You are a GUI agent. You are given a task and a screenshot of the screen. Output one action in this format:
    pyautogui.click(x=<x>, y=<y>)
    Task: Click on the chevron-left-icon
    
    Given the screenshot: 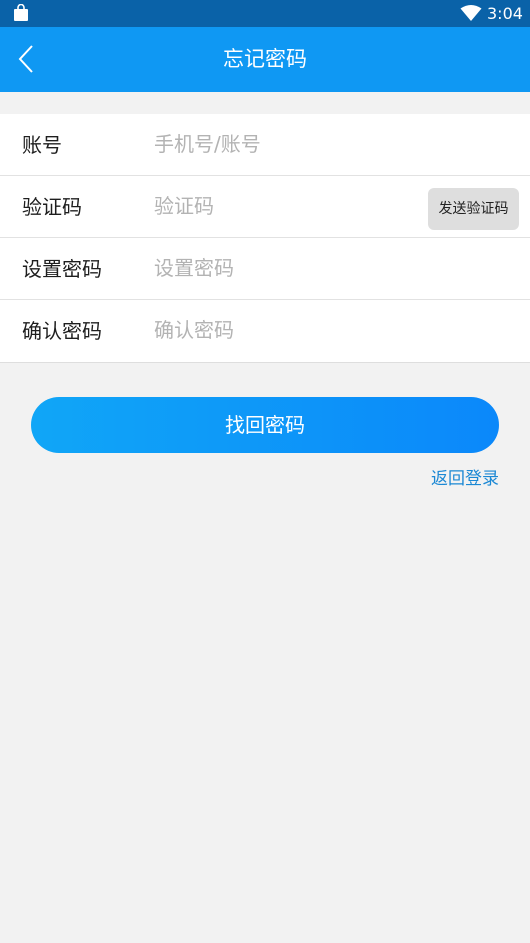 What is the action you would take?
    pyautogui.click(x=25, y=59)
    